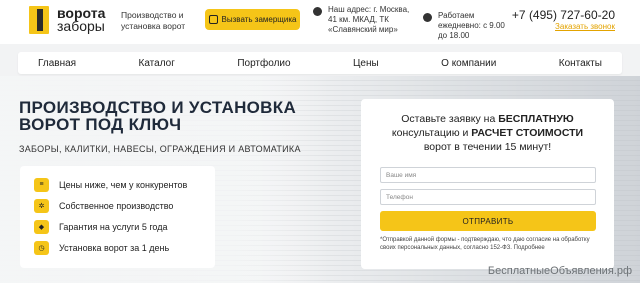  Describe the element at coordinates (81, 26) in the screenshot. I see `logo-line2: заборы` at that location.